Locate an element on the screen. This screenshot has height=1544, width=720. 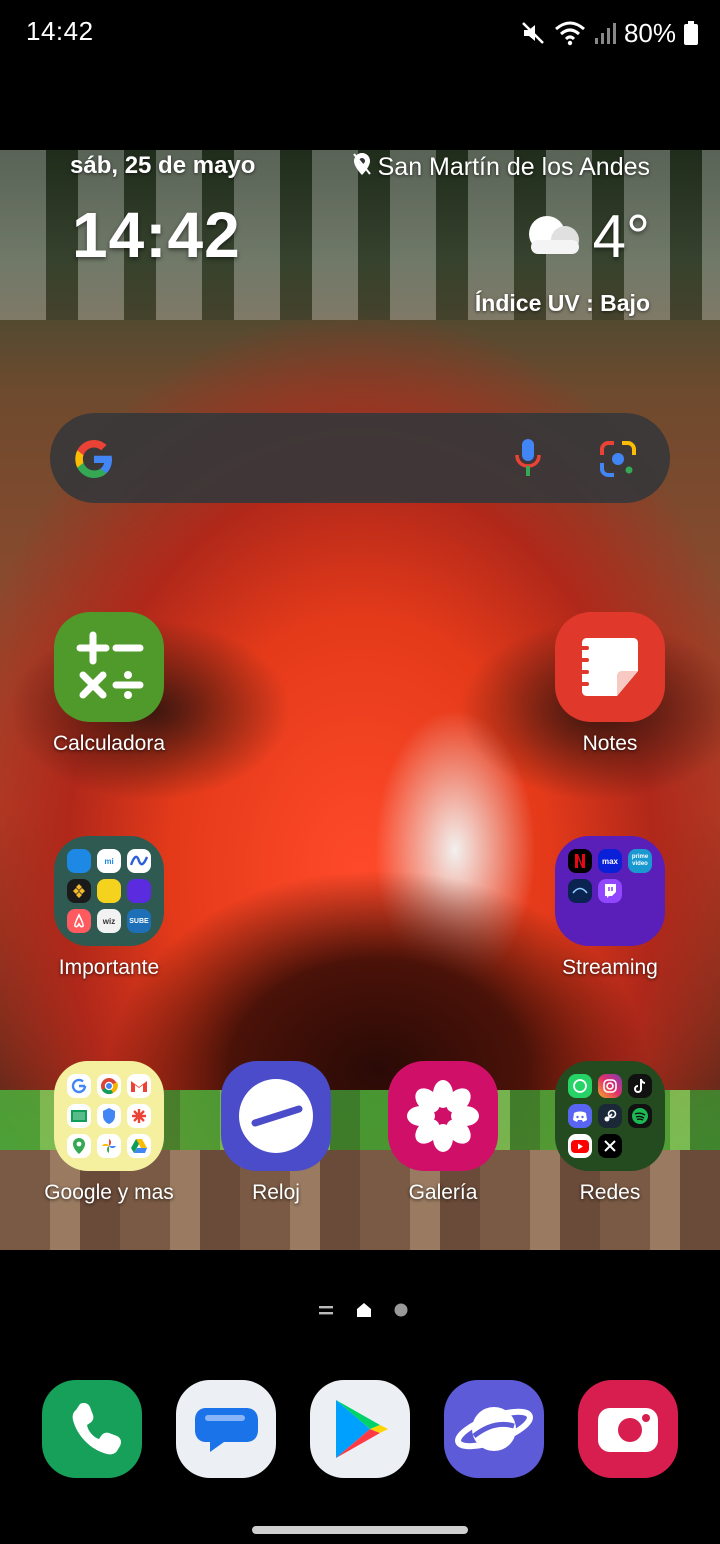
folder-redes-grid is located at coordinates (610, 1116).